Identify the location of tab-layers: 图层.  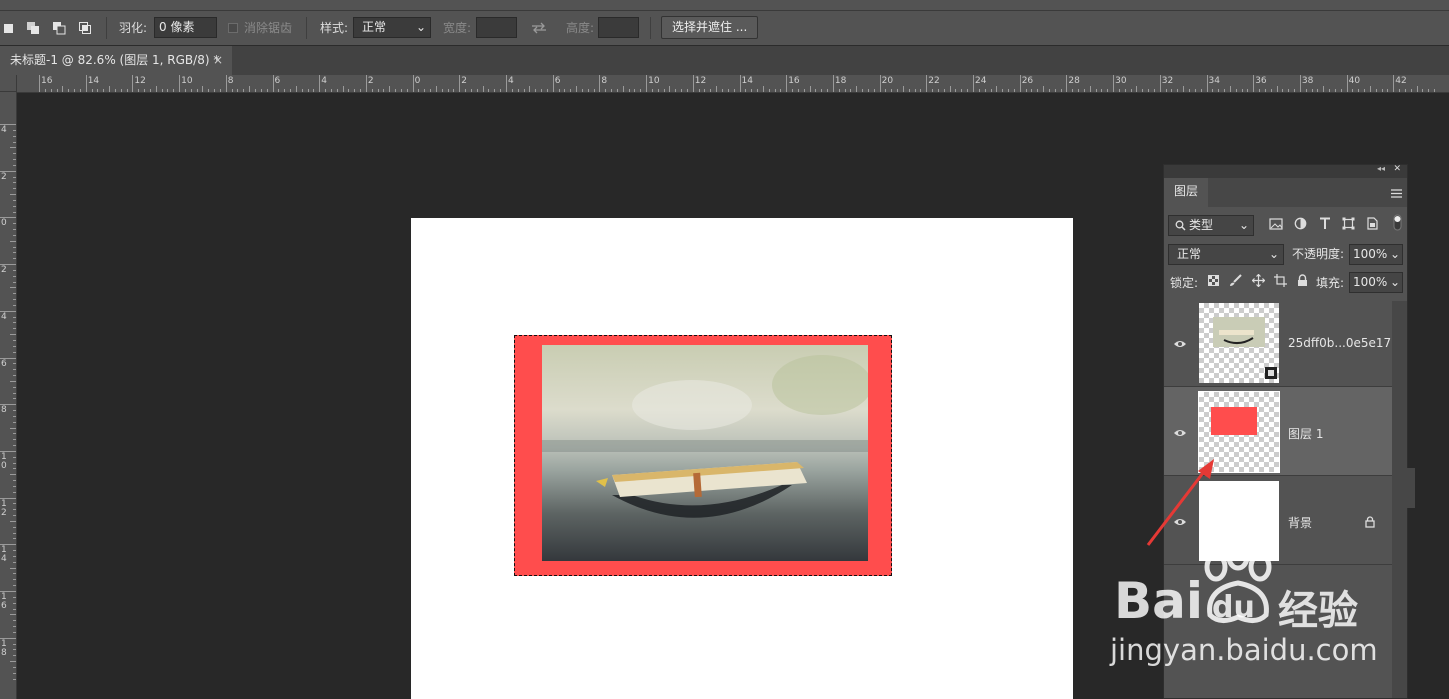
(1186, 192).